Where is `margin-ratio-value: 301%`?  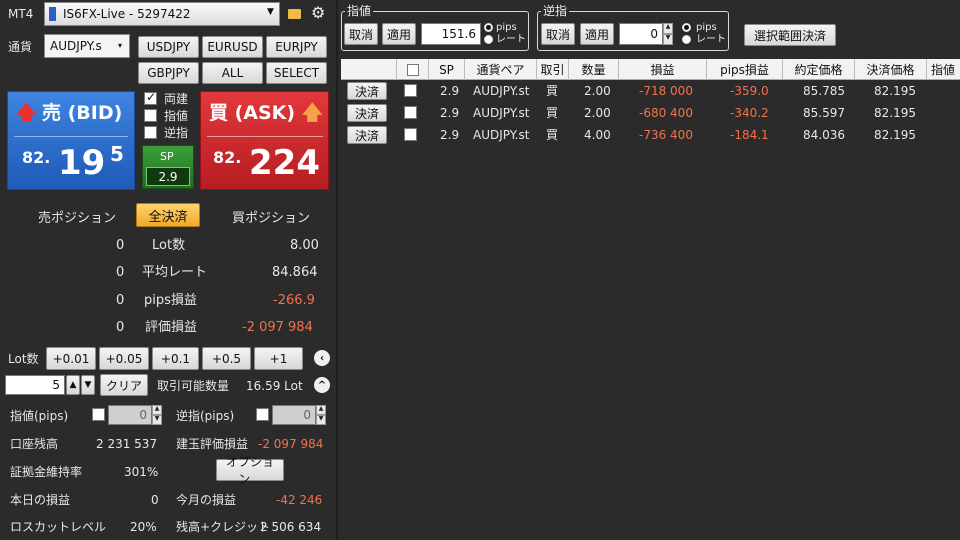
margin-ratio-value: 301% is located at coordinates (141, 472).